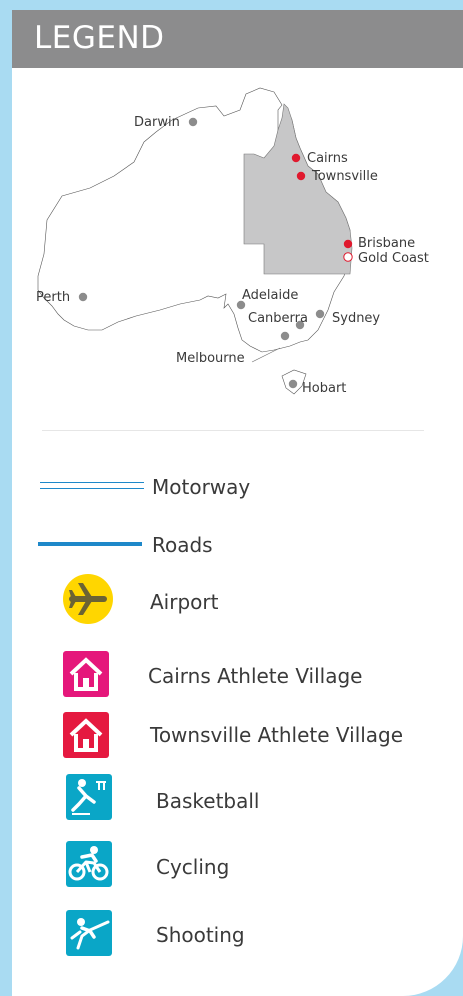 This screenshot has width=463, height=996. I want to click on road-line, so click(90, 544).